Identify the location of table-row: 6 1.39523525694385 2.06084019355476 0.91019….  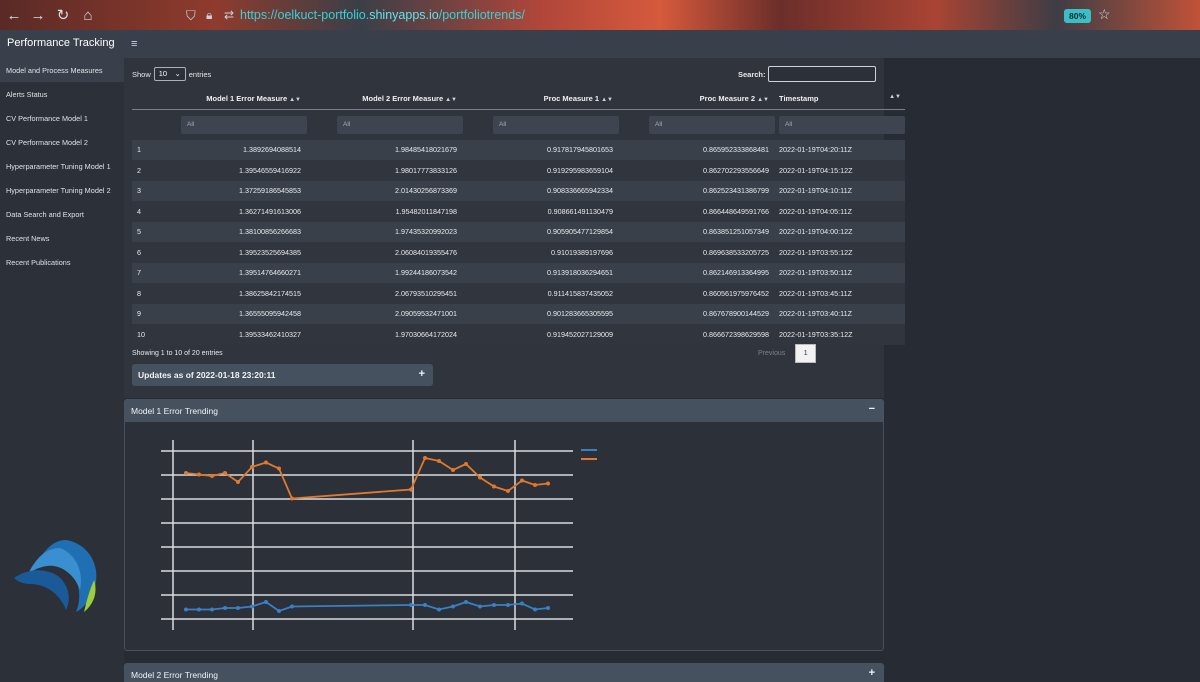
(518, 252).